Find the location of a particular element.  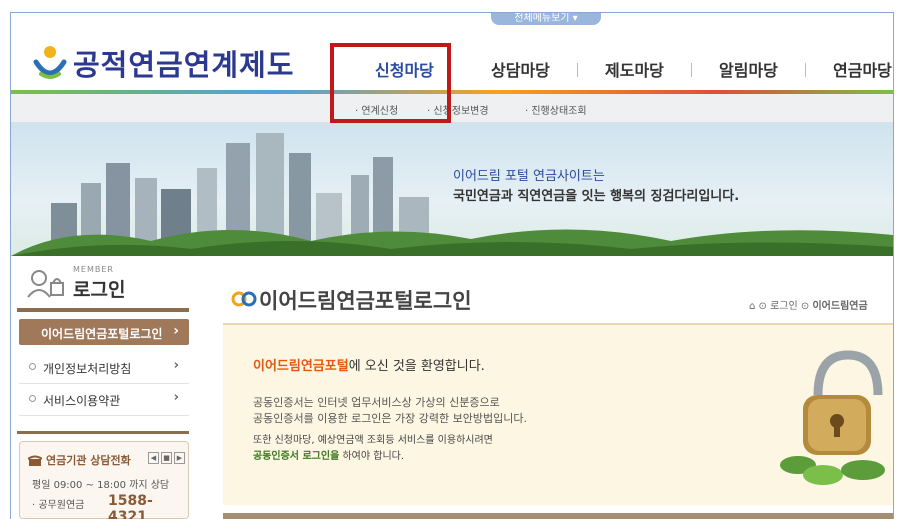

welcome-p2-green: 공동인증서 로그인을 is located at coordinates (296, 456).